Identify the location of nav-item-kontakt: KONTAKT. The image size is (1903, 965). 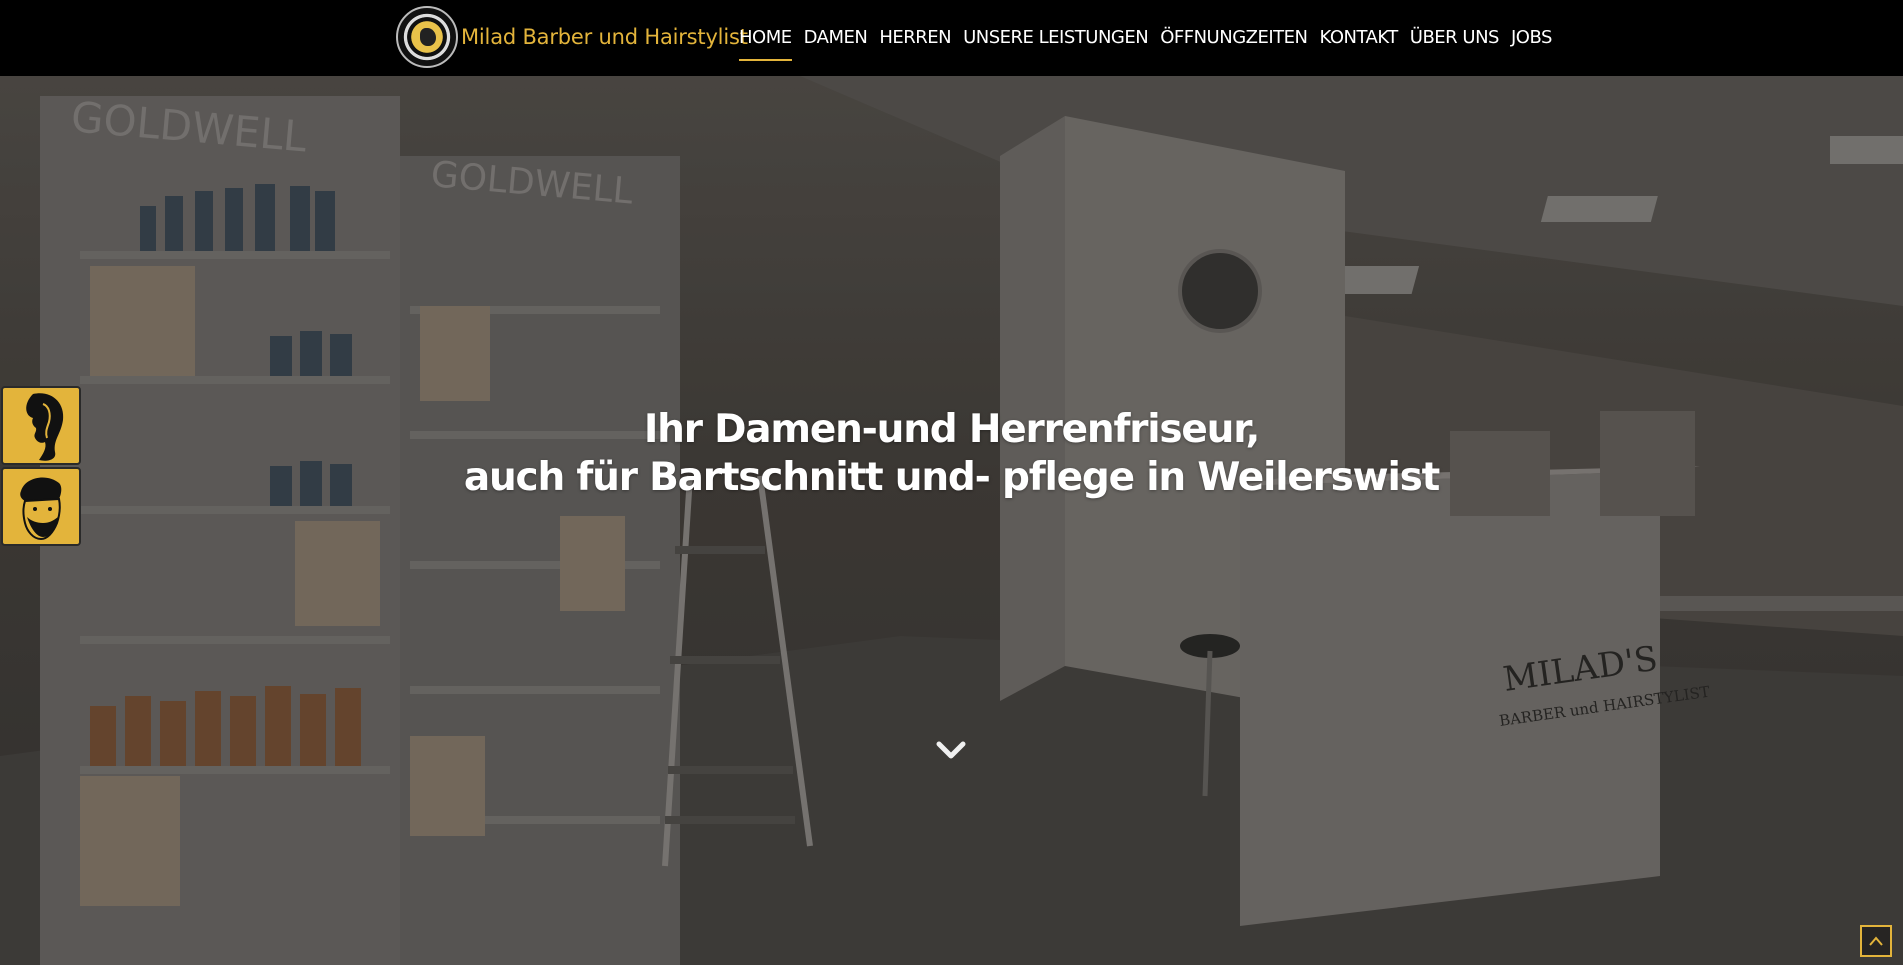
(1359, 38).